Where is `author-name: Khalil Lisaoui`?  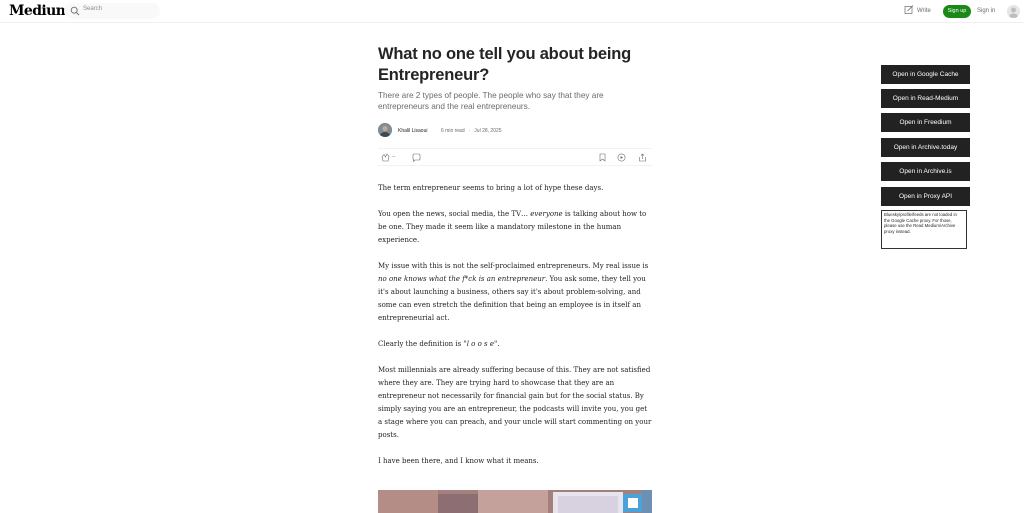
author-name: Khalil Lisaoui is located at coordinates (412, 131).